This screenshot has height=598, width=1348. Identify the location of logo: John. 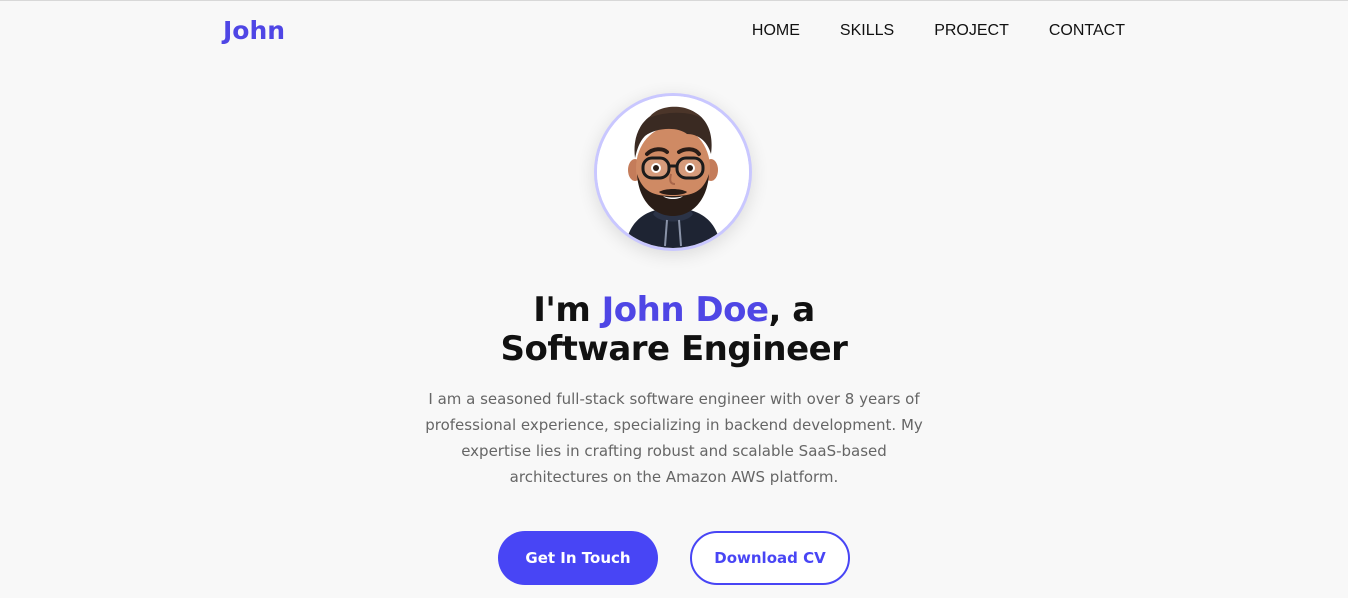
(254, 31).